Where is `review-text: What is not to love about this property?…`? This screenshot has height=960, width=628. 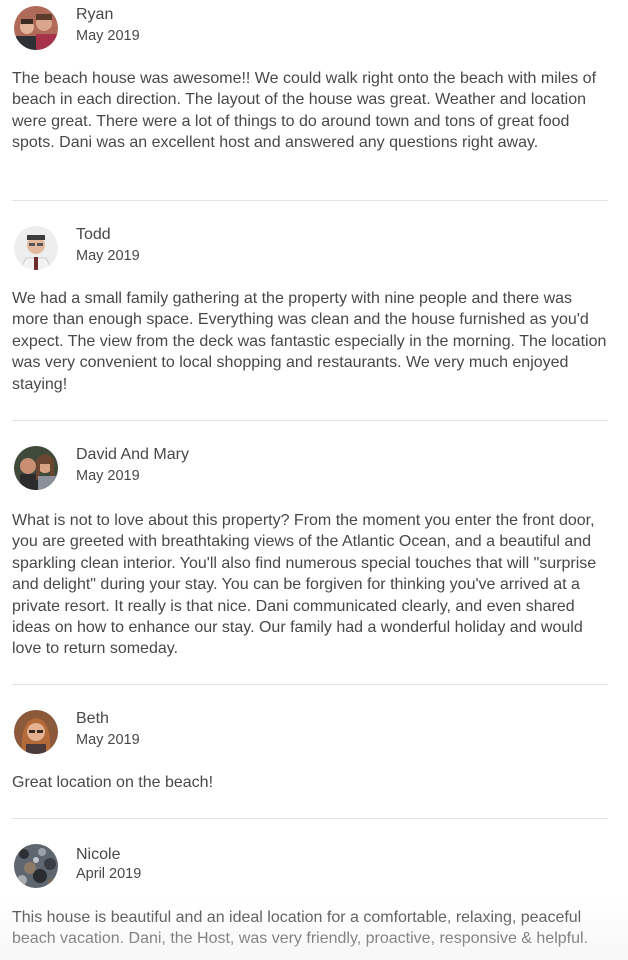
review-text: What is not to love about this property?… is located at coordinates (304, 585).